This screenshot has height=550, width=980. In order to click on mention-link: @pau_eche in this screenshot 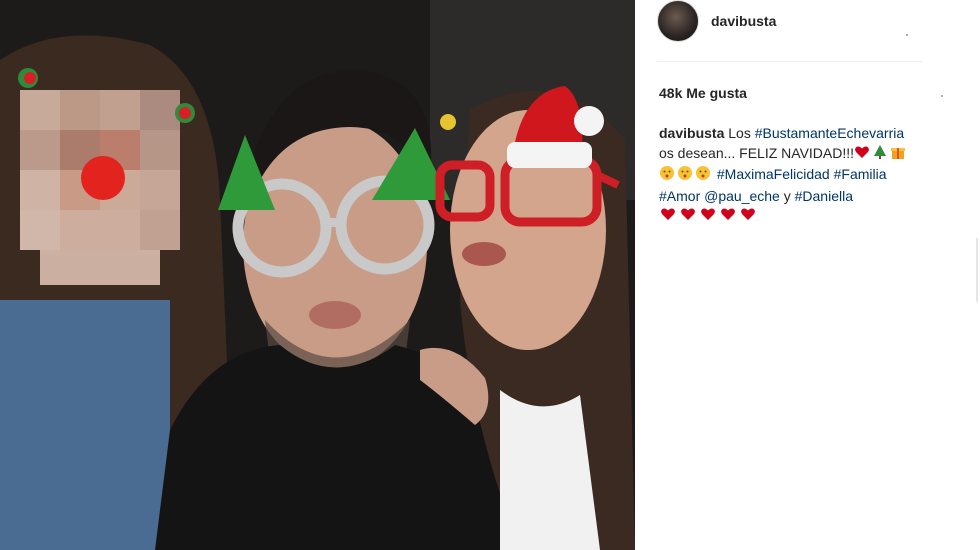, I will do `click(742, 196)`.